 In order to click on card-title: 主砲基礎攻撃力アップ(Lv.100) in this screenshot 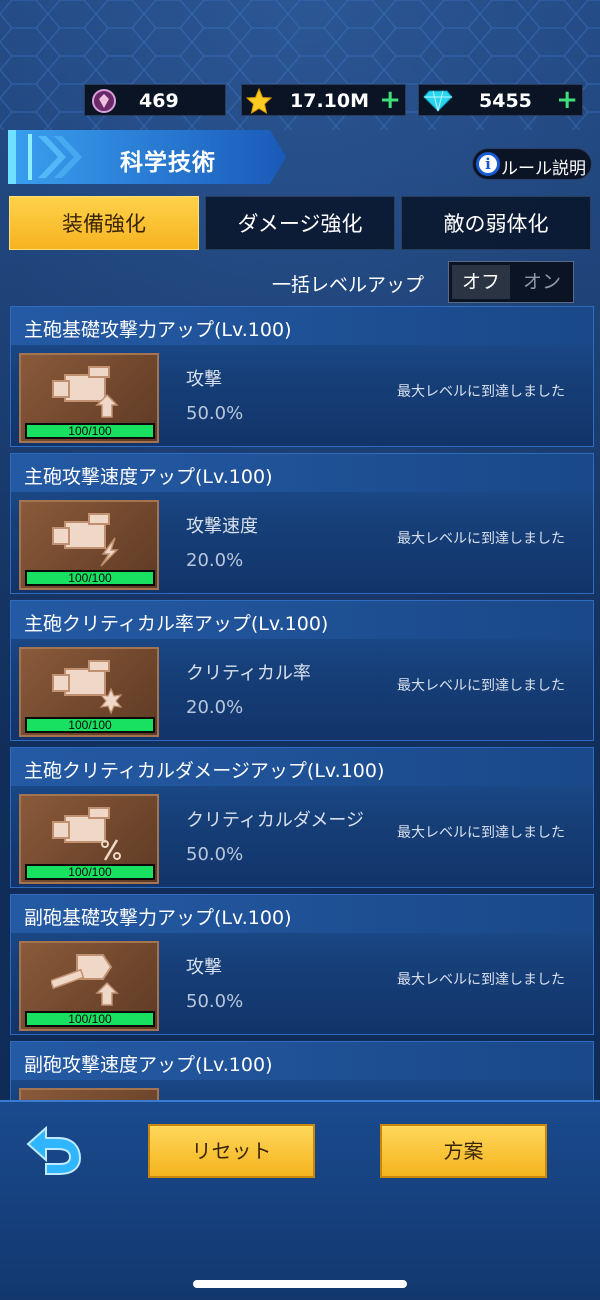, I will do `click(158, 330)`.